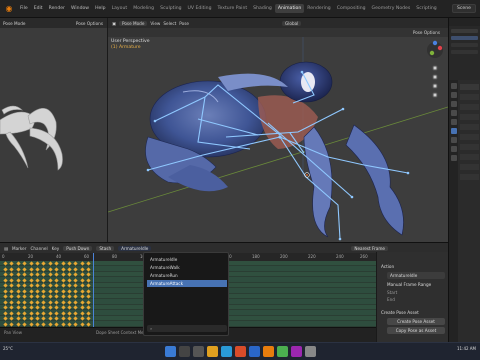 The width and height of the screenshot is (480, 360). What do you see at coordinates (416, 330) in the screenshot?
I see `copy-pose-asset-button: Copy Pose as Asset` at bounding box center [416, 330].